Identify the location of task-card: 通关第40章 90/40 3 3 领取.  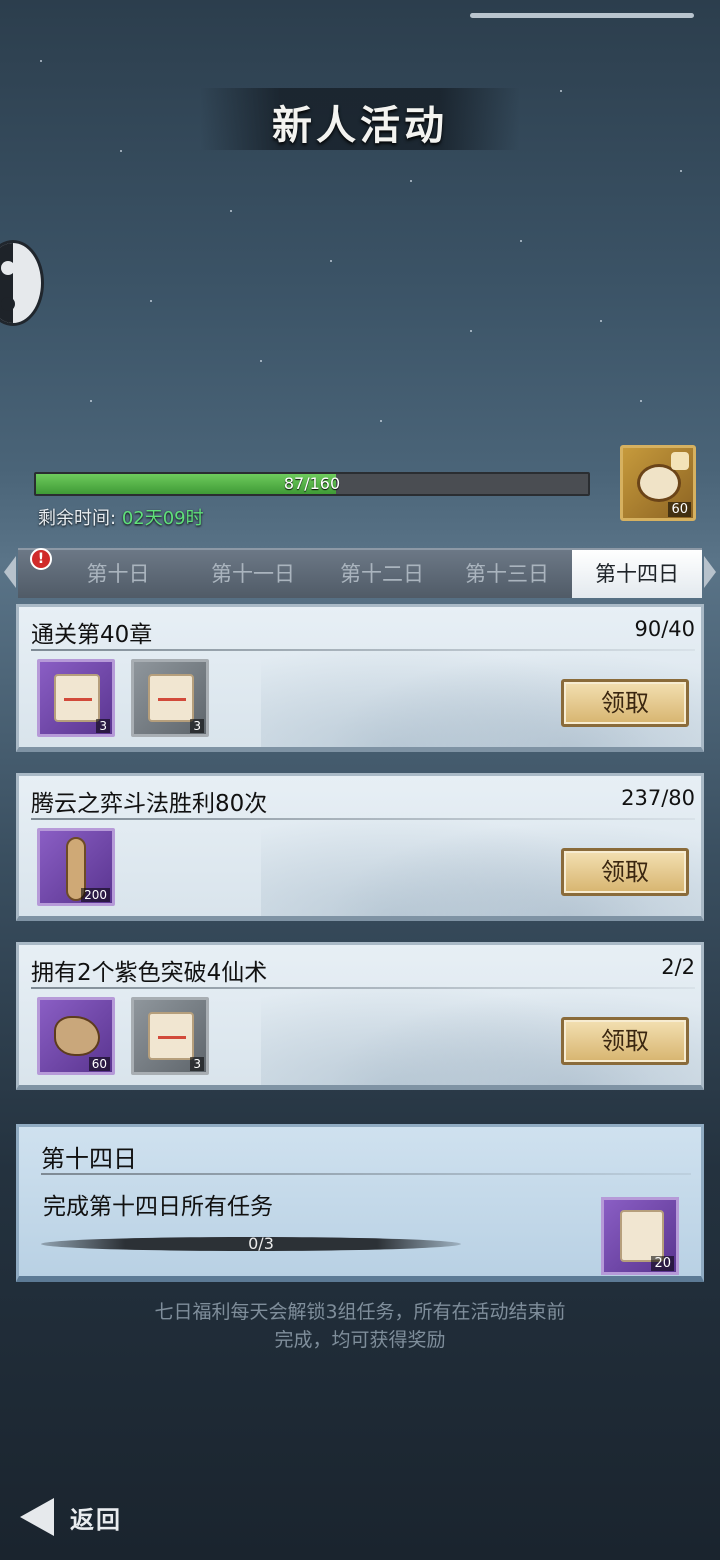
(360, 678).